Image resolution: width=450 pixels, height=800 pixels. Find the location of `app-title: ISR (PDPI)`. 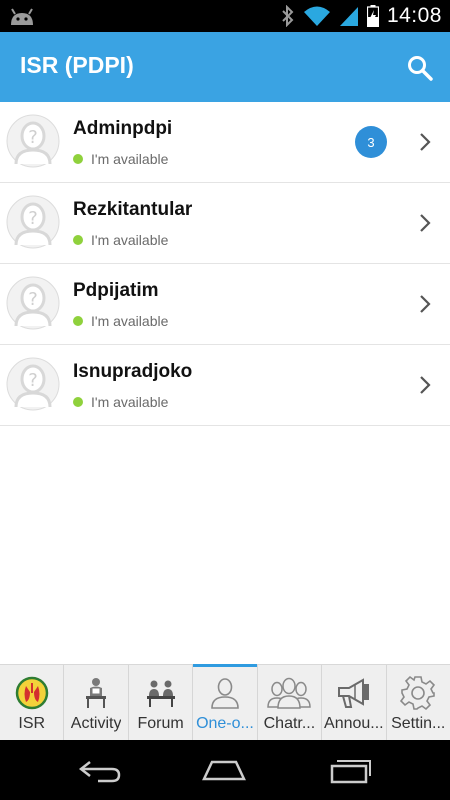

app-title: ISR (PDPI) is located at coordinates (77, 65).